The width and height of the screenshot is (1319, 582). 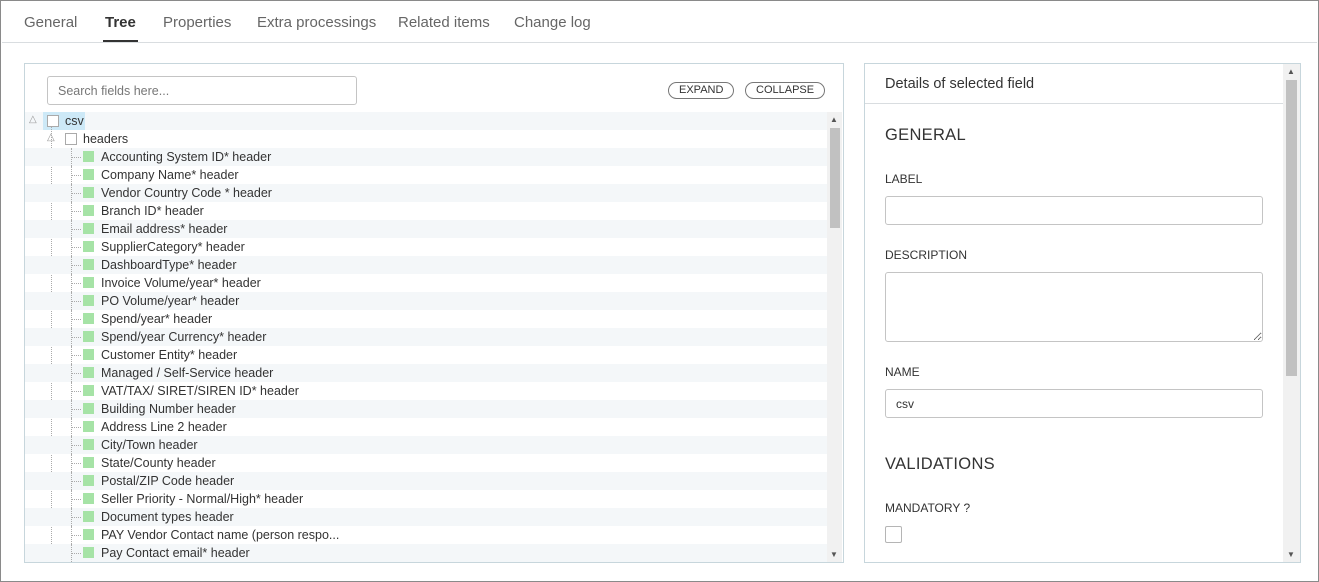 What do you see at coordinates (426, 247) in the screenshot?
I see `tree-leaf-node: SupplierCategory* header` at bounding box center [426, 247].